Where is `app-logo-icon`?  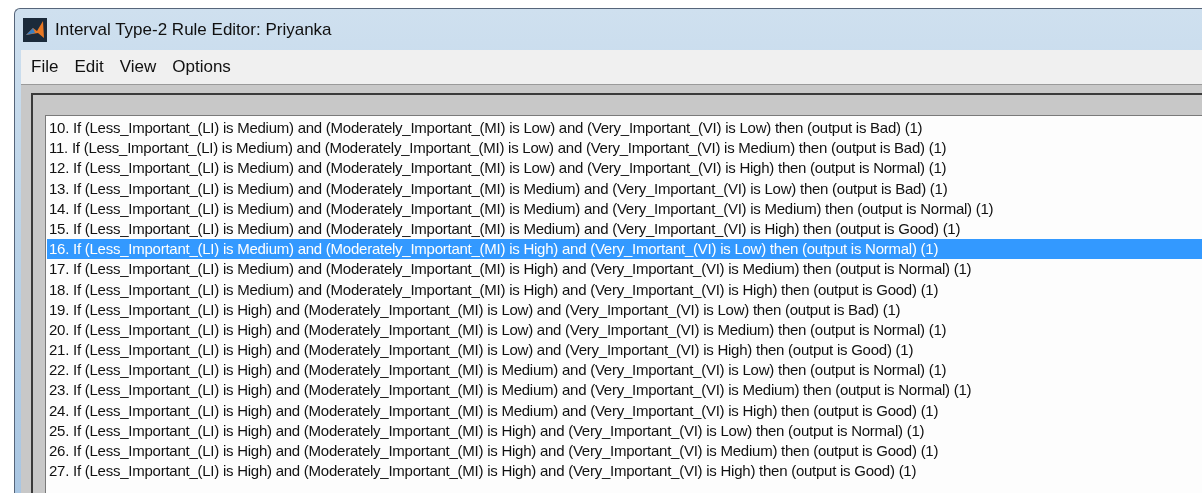
app-logo-icon is located at coordinates (35, 29).